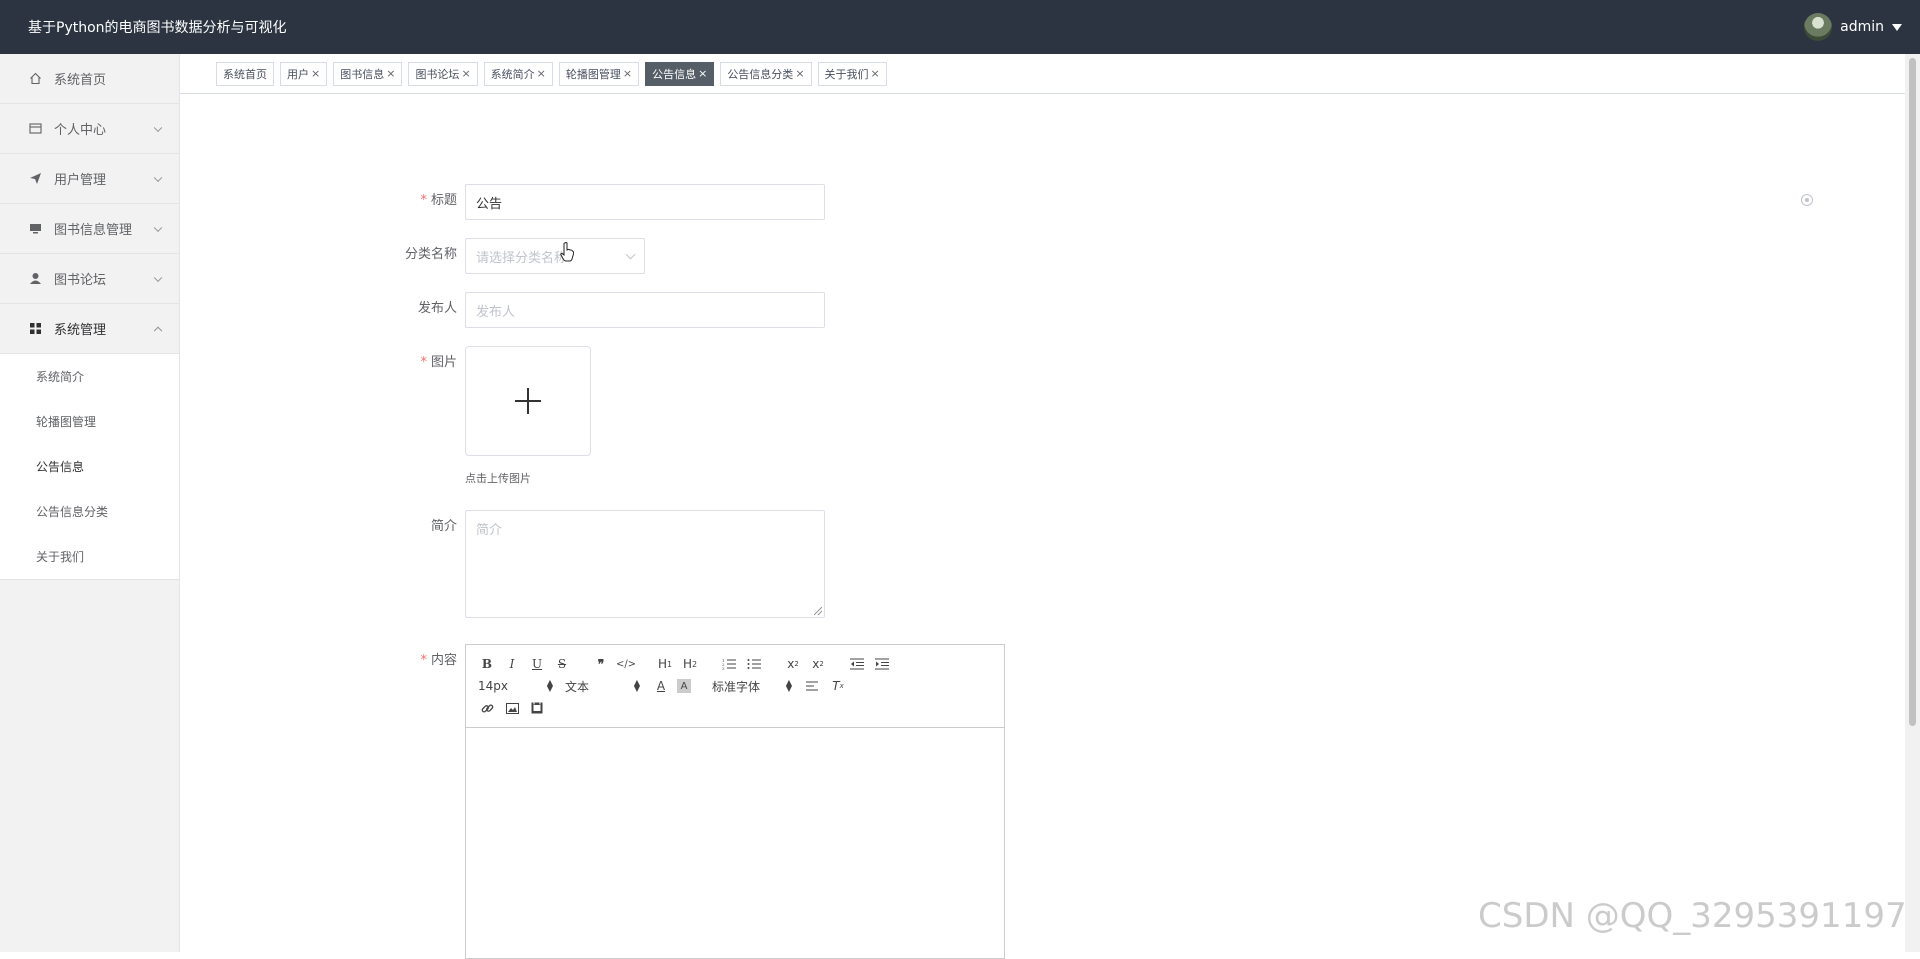 This screenshot has width=1920, height=959. Describe the element at coordinates (522, 258) in the screenshot. I see `category-placeholder: 请选择分类名称` at that location.